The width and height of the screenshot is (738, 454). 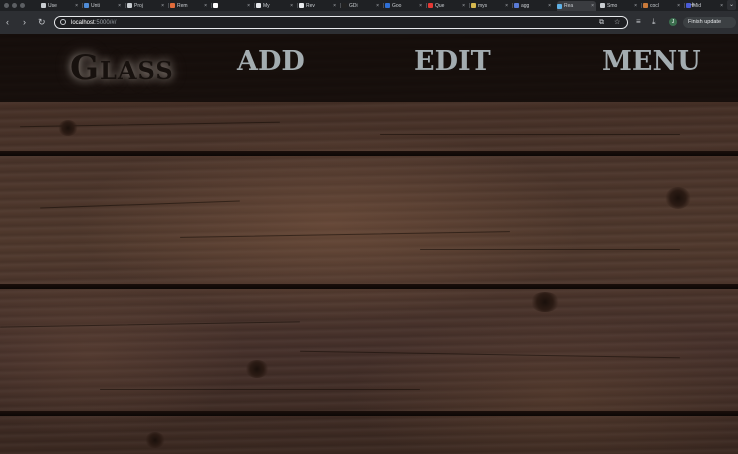 What do you see at coordinates (404, 5) in the screenshot?
I see `browser-tab: Goo ×` at bounding box center [404, 5].